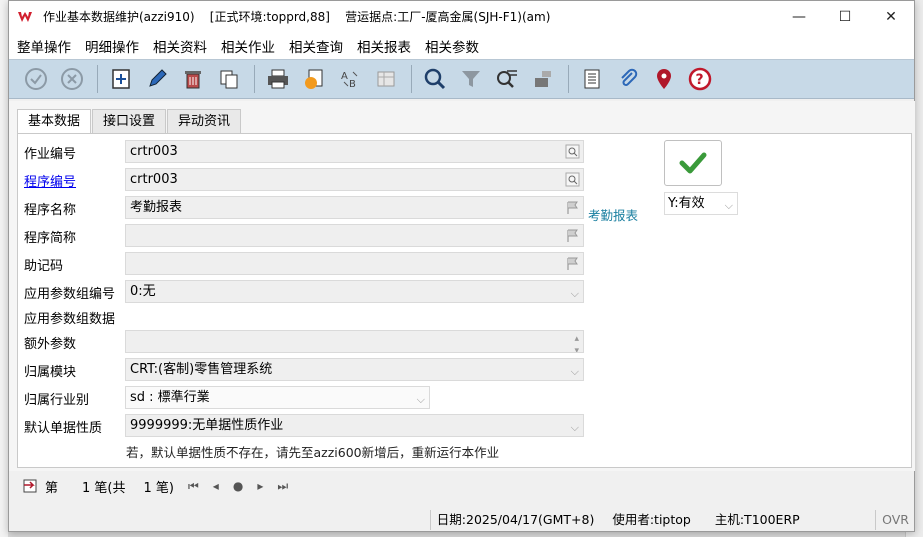  I want to click on minimize-button: —, so click(799, 16).